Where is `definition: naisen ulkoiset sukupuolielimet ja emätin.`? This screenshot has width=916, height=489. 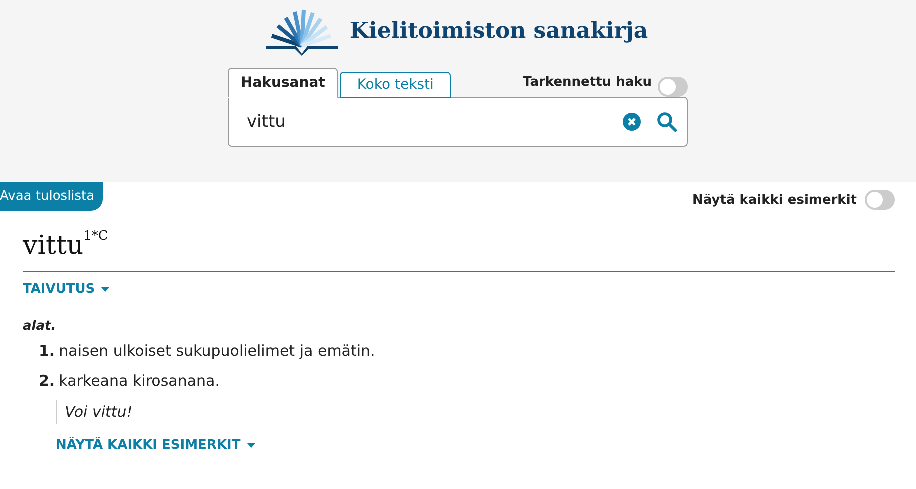
definition: naisen ulkoiset sukupuolielimet ja emätin. is located at coordinates (217, 351).